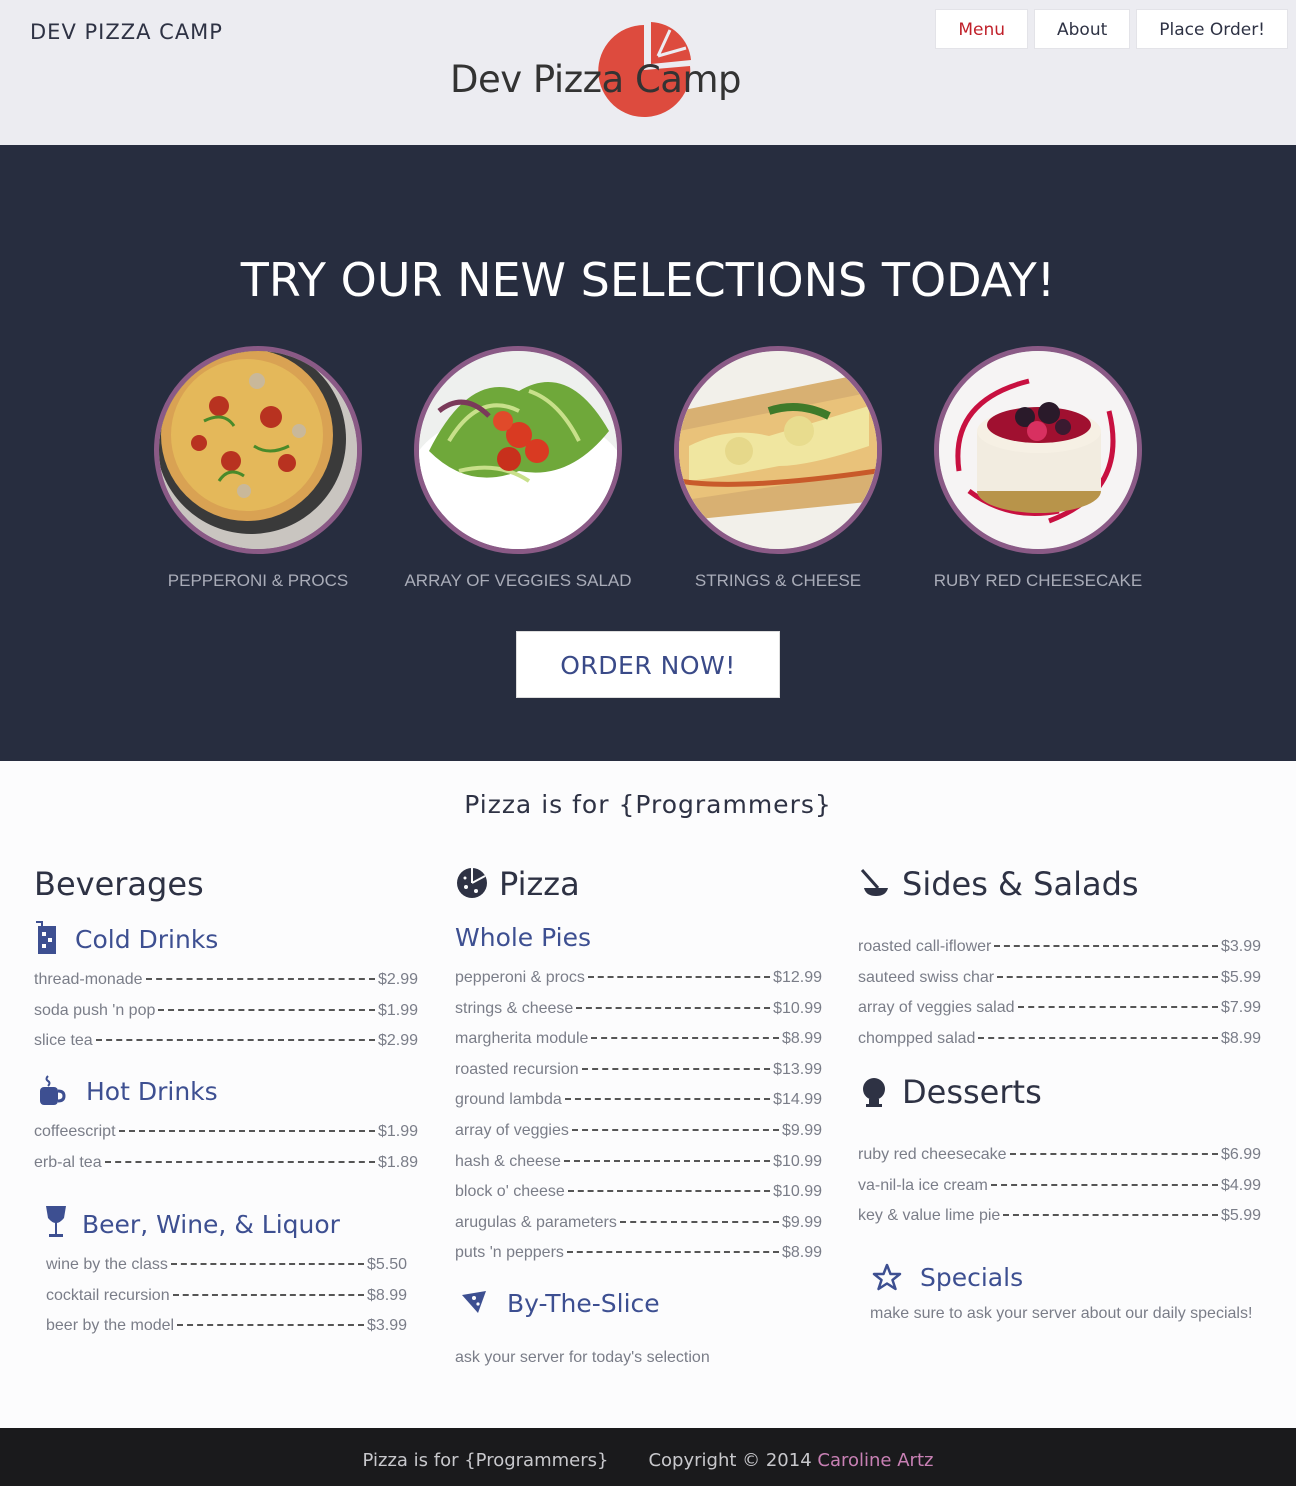  I want to click on order-now-button: ORDER NOW!, so click(648, 664).